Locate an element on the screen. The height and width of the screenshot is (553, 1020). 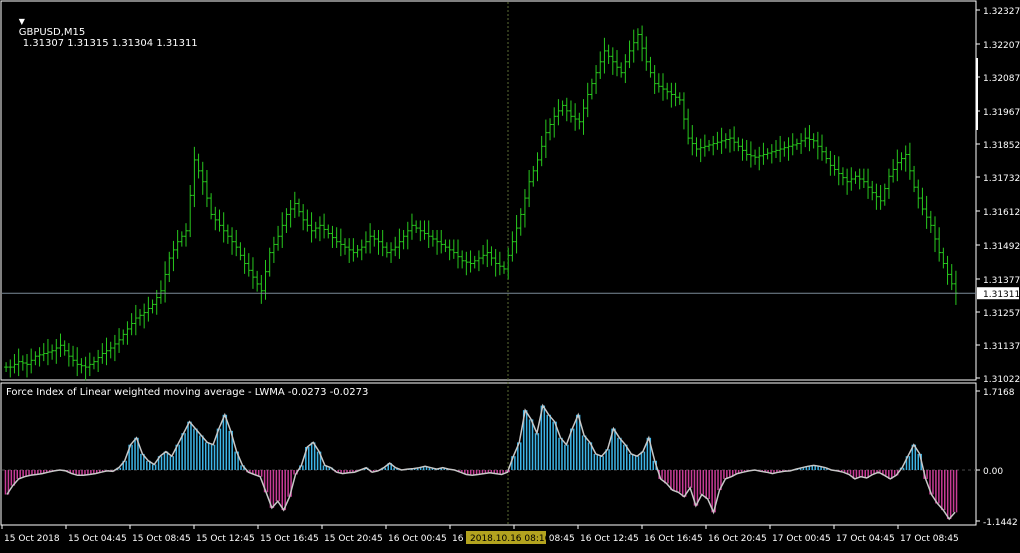
indicator-tick-label: 1.7168 is located at coordinates (999, 393).